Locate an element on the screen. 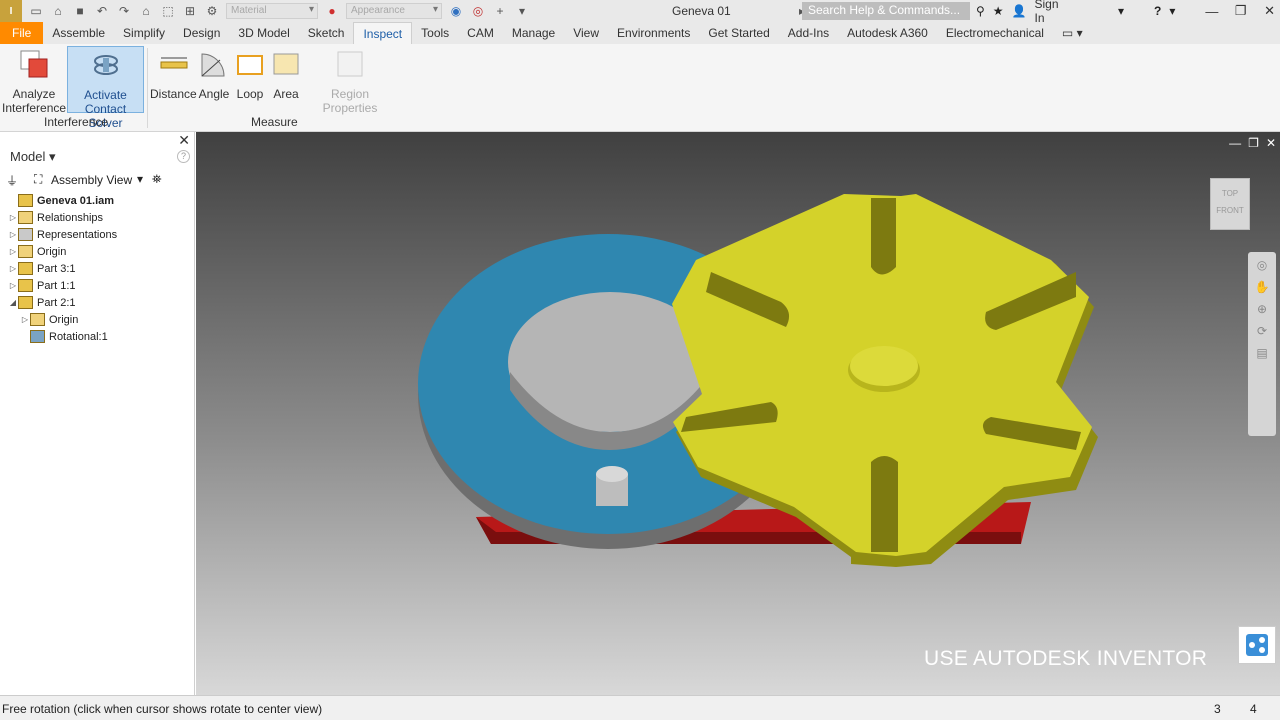  tree-node: ▷ Representations is located at coordinates (97, 234).